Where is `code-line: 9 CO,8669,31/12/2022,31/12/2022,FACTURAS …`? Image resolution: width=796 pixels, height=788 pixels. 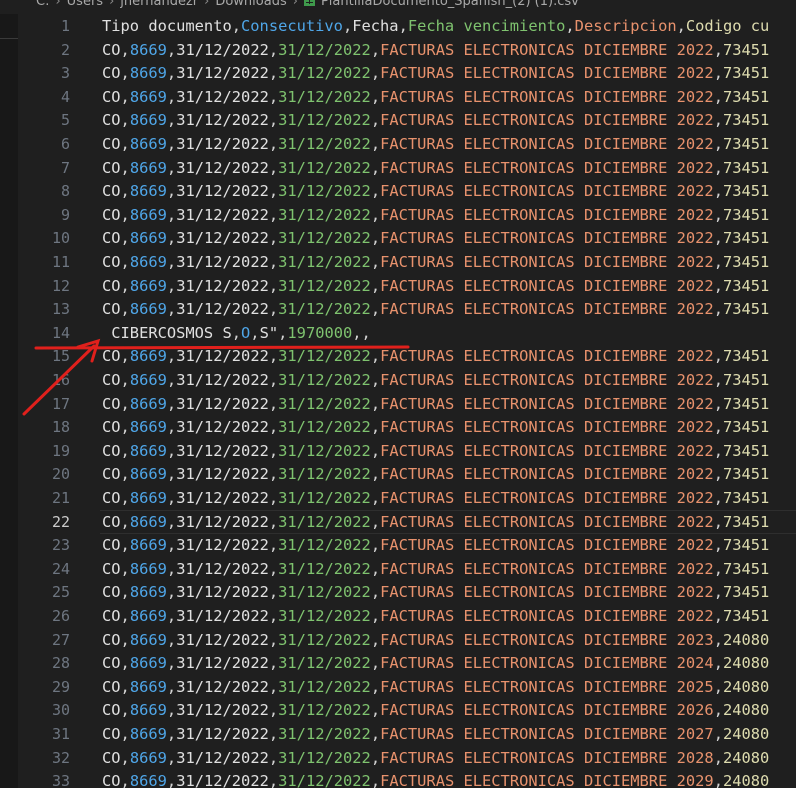
code-line: 9 CO,8669,31/12/2022,31/12/2022,FACTURAS … is located at coordinates (407, 215).